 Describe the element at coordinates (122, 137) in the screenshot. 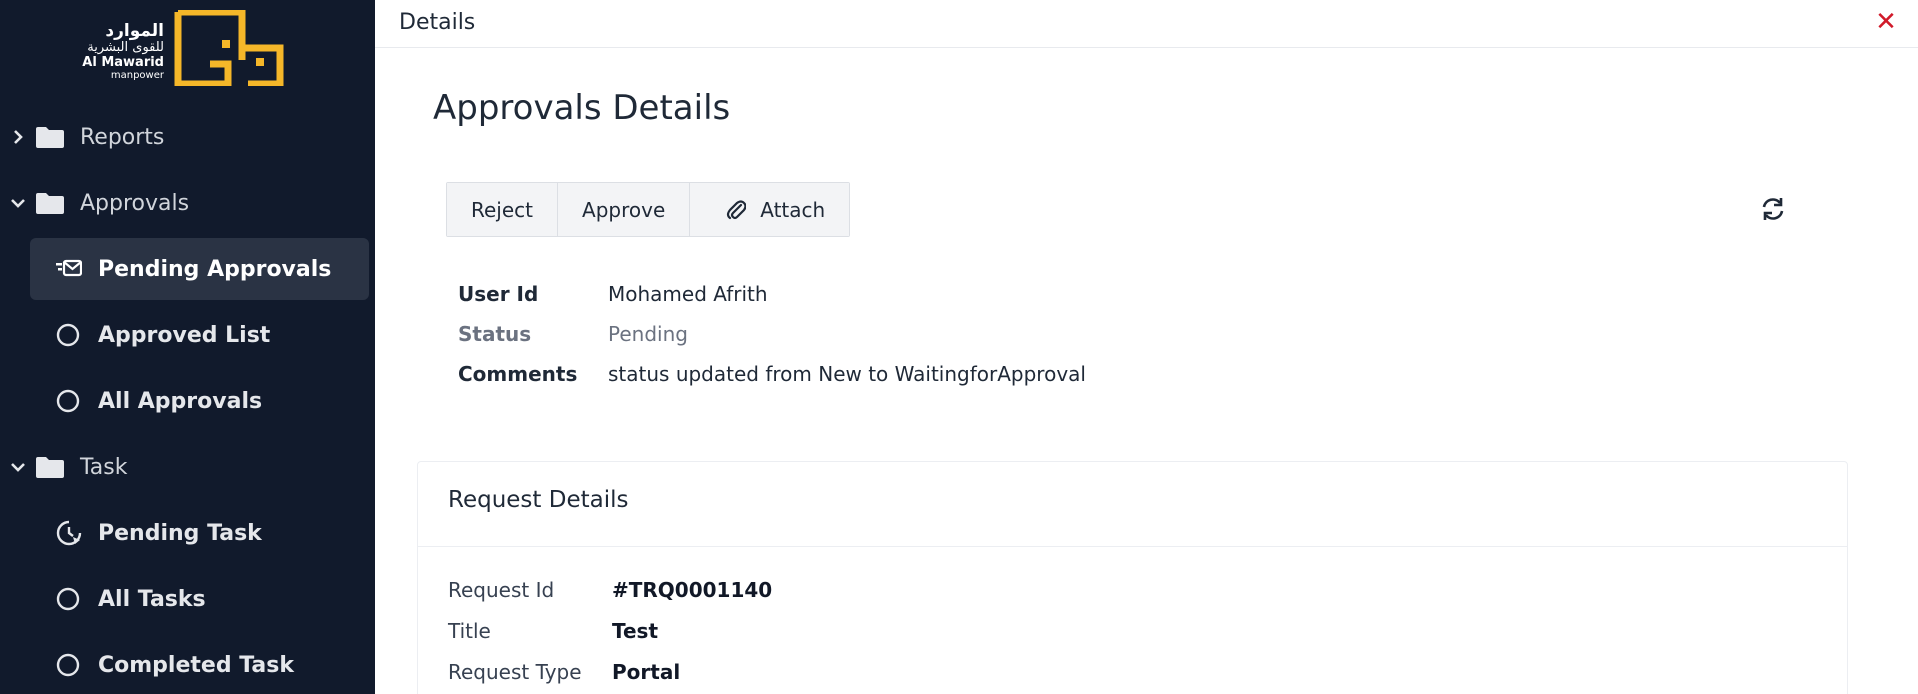

I see `sidebar-item-label: Reports` at that location.